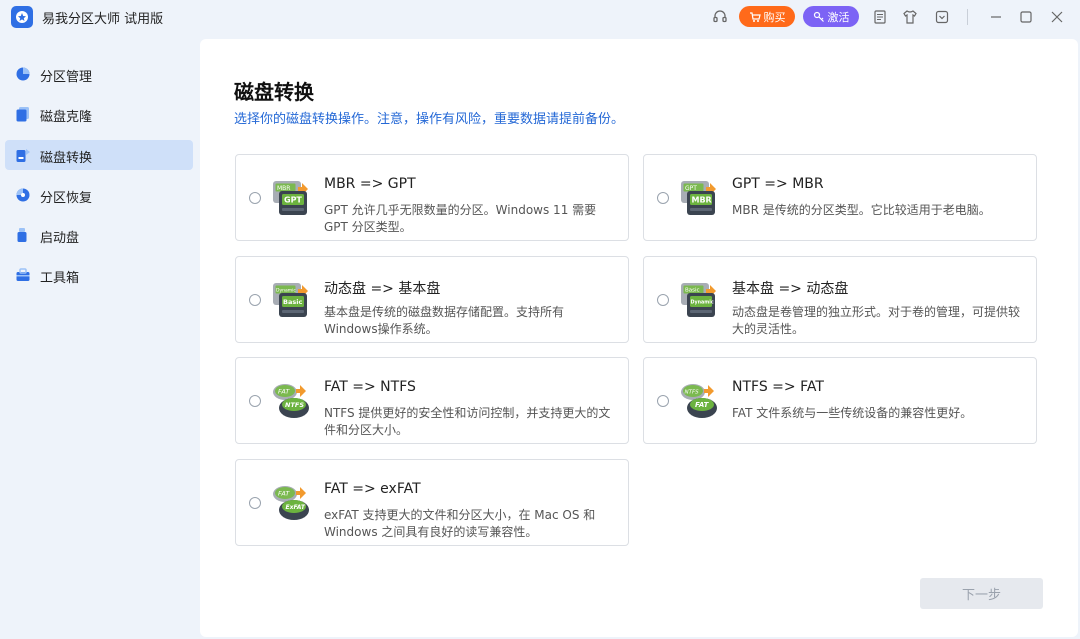 The width and height of the screenshot is (1080, 639). What do you see at coordinates (296, 507) in the screenshot?
I see `icon-front-text: ExFAT` at bounding box center [296, 507].